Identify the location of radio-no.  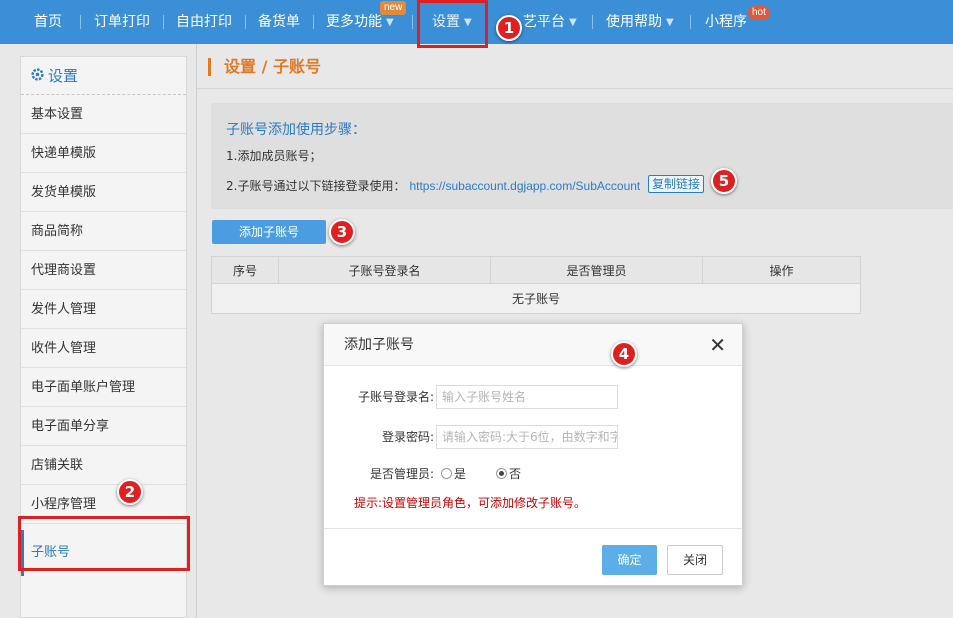
(501, 473).